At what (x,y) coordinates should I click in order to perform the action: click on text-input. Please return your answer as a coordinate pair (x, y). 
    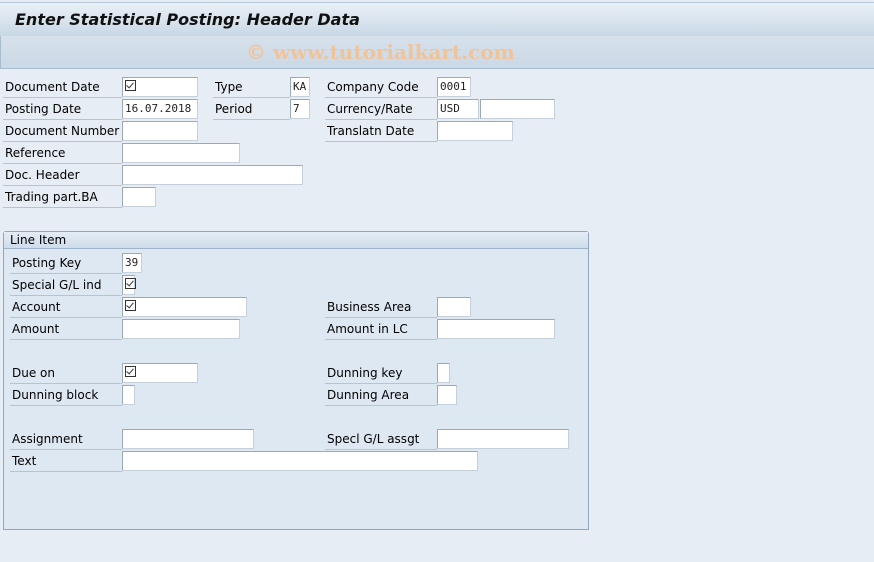
    Looking at the image, I should click on (300, 461).